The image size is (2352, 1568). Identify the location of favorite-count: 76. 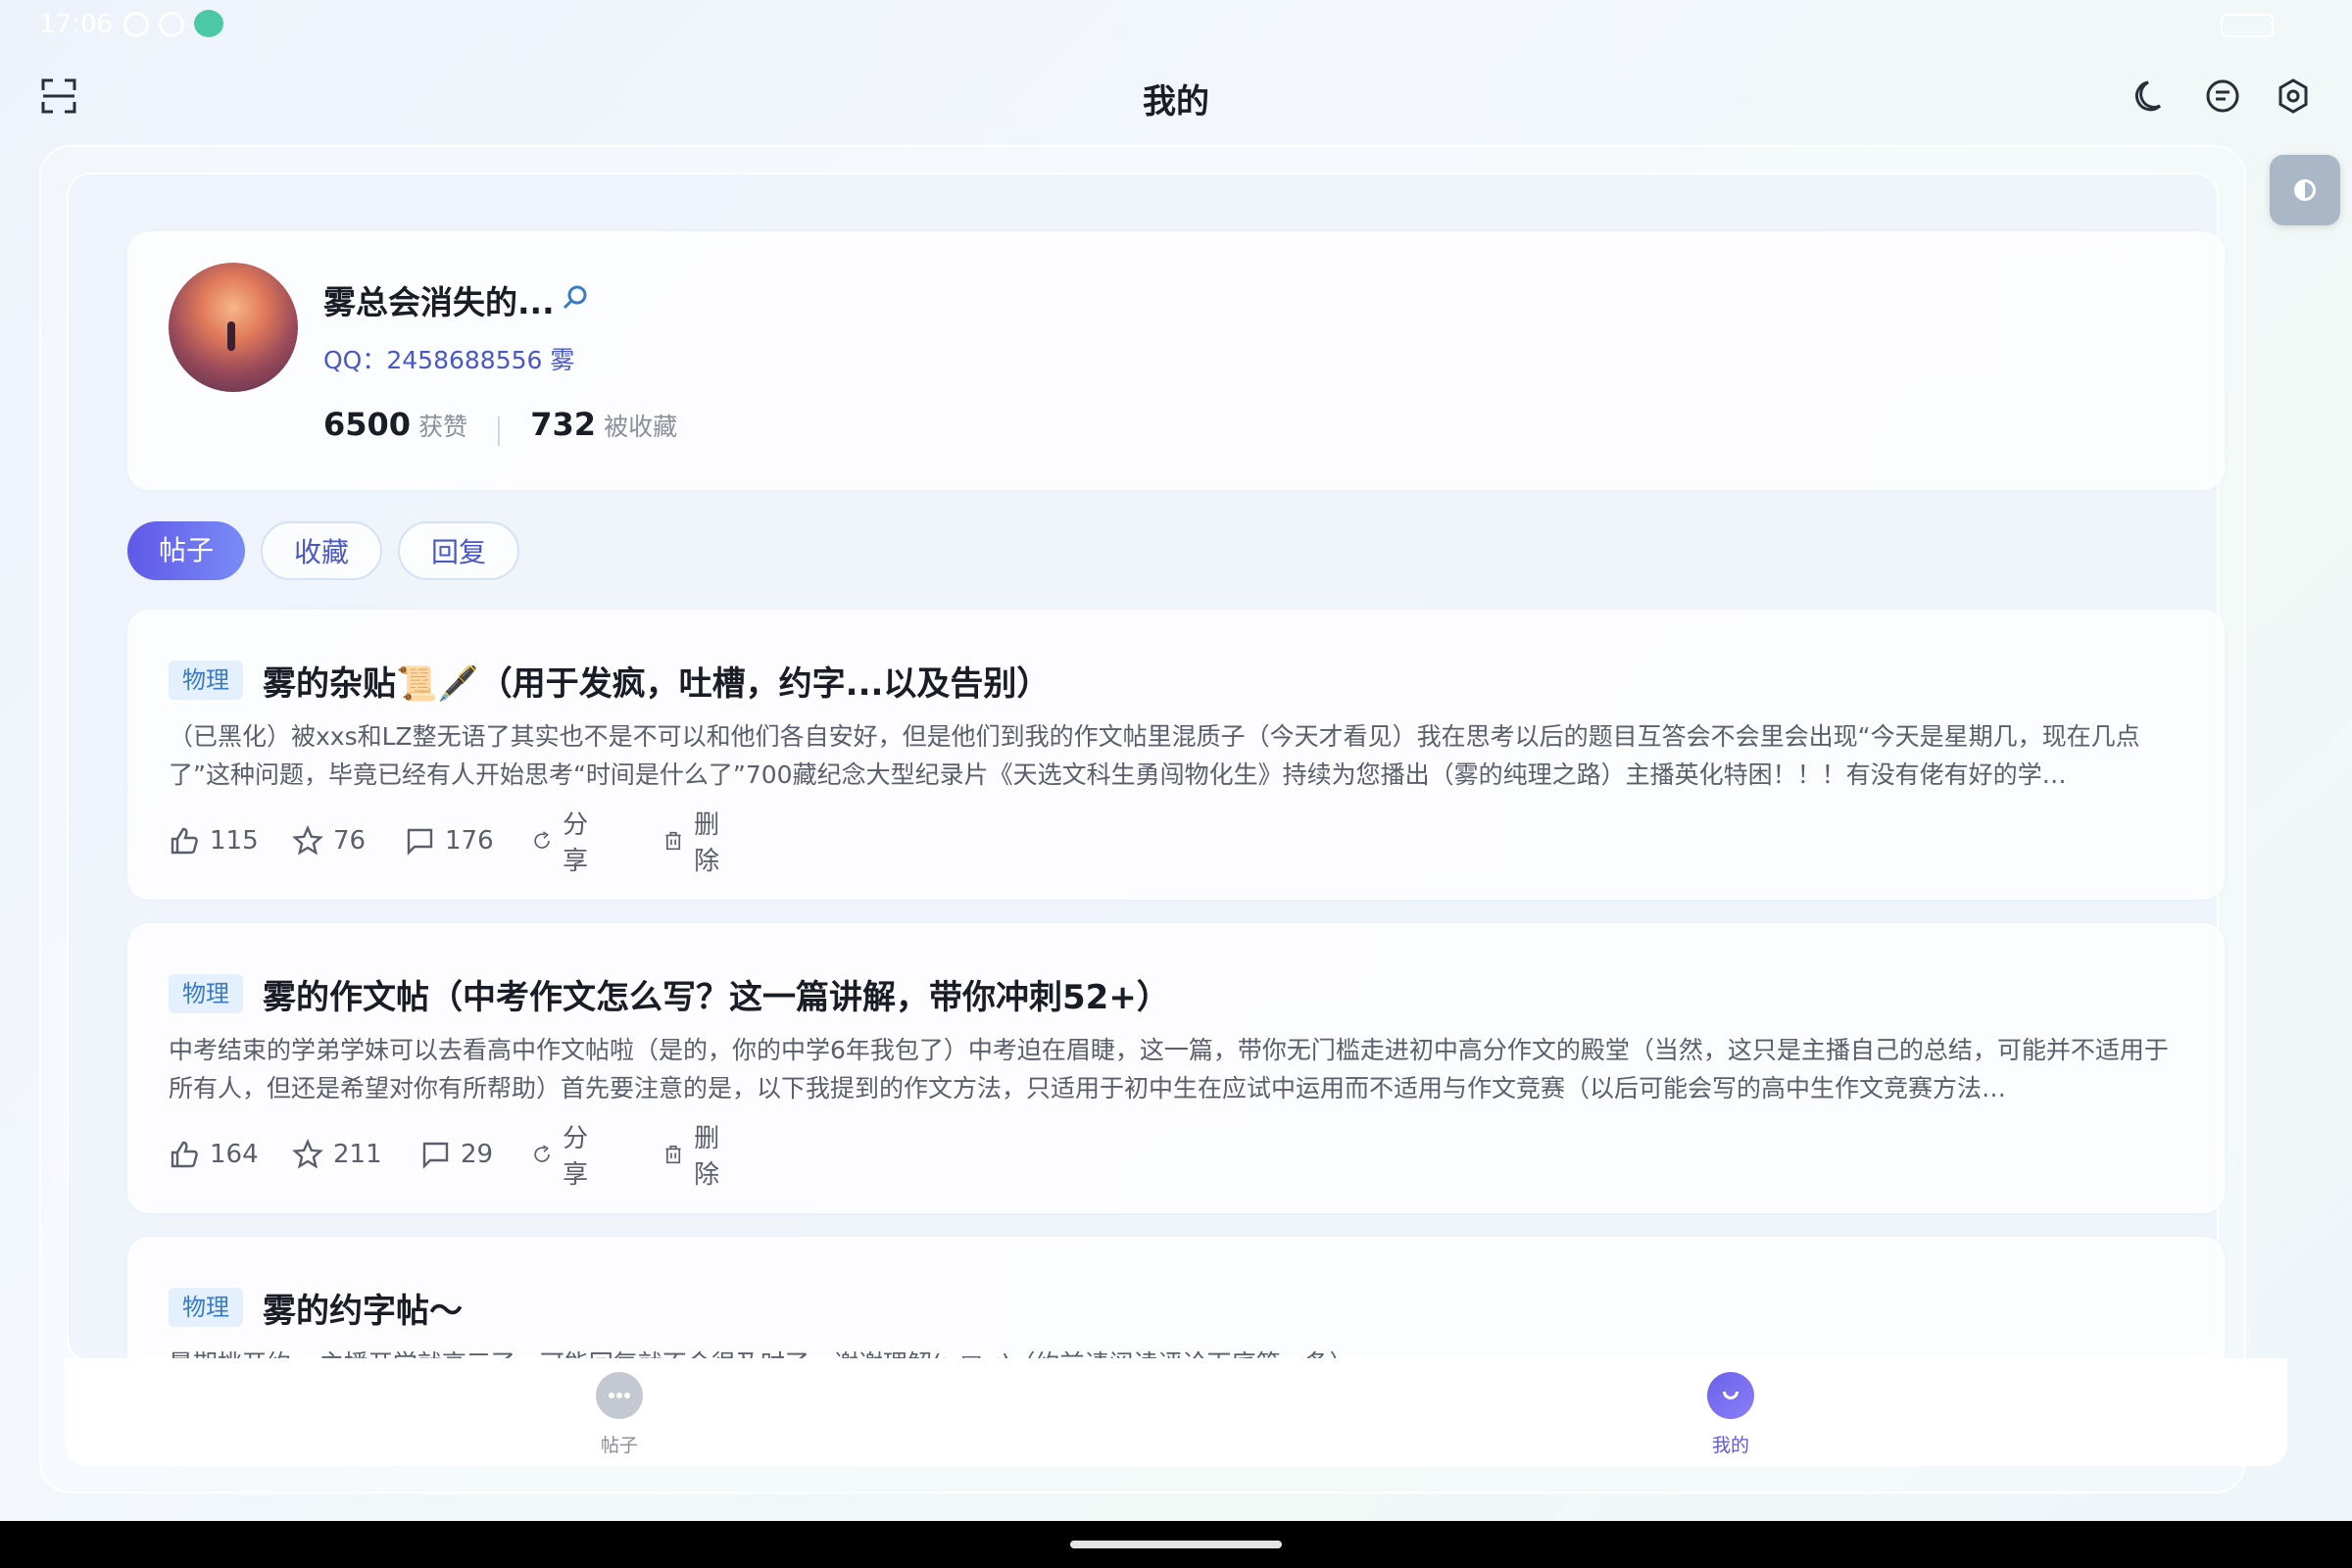
(350, 841).